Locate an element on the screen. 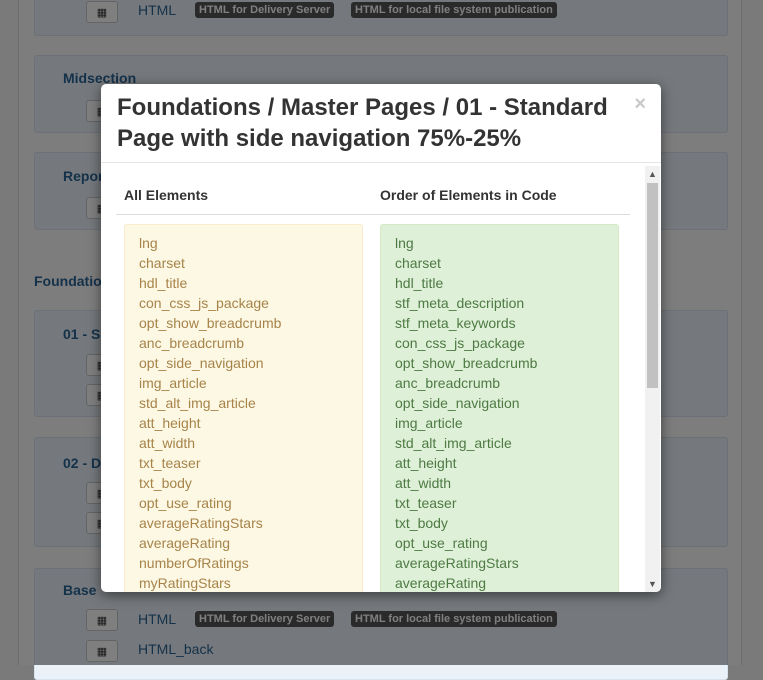 The height and width of the screenshot is (680, 763). element-list-item: stf_meta_description is located at coordinates (460, 303).